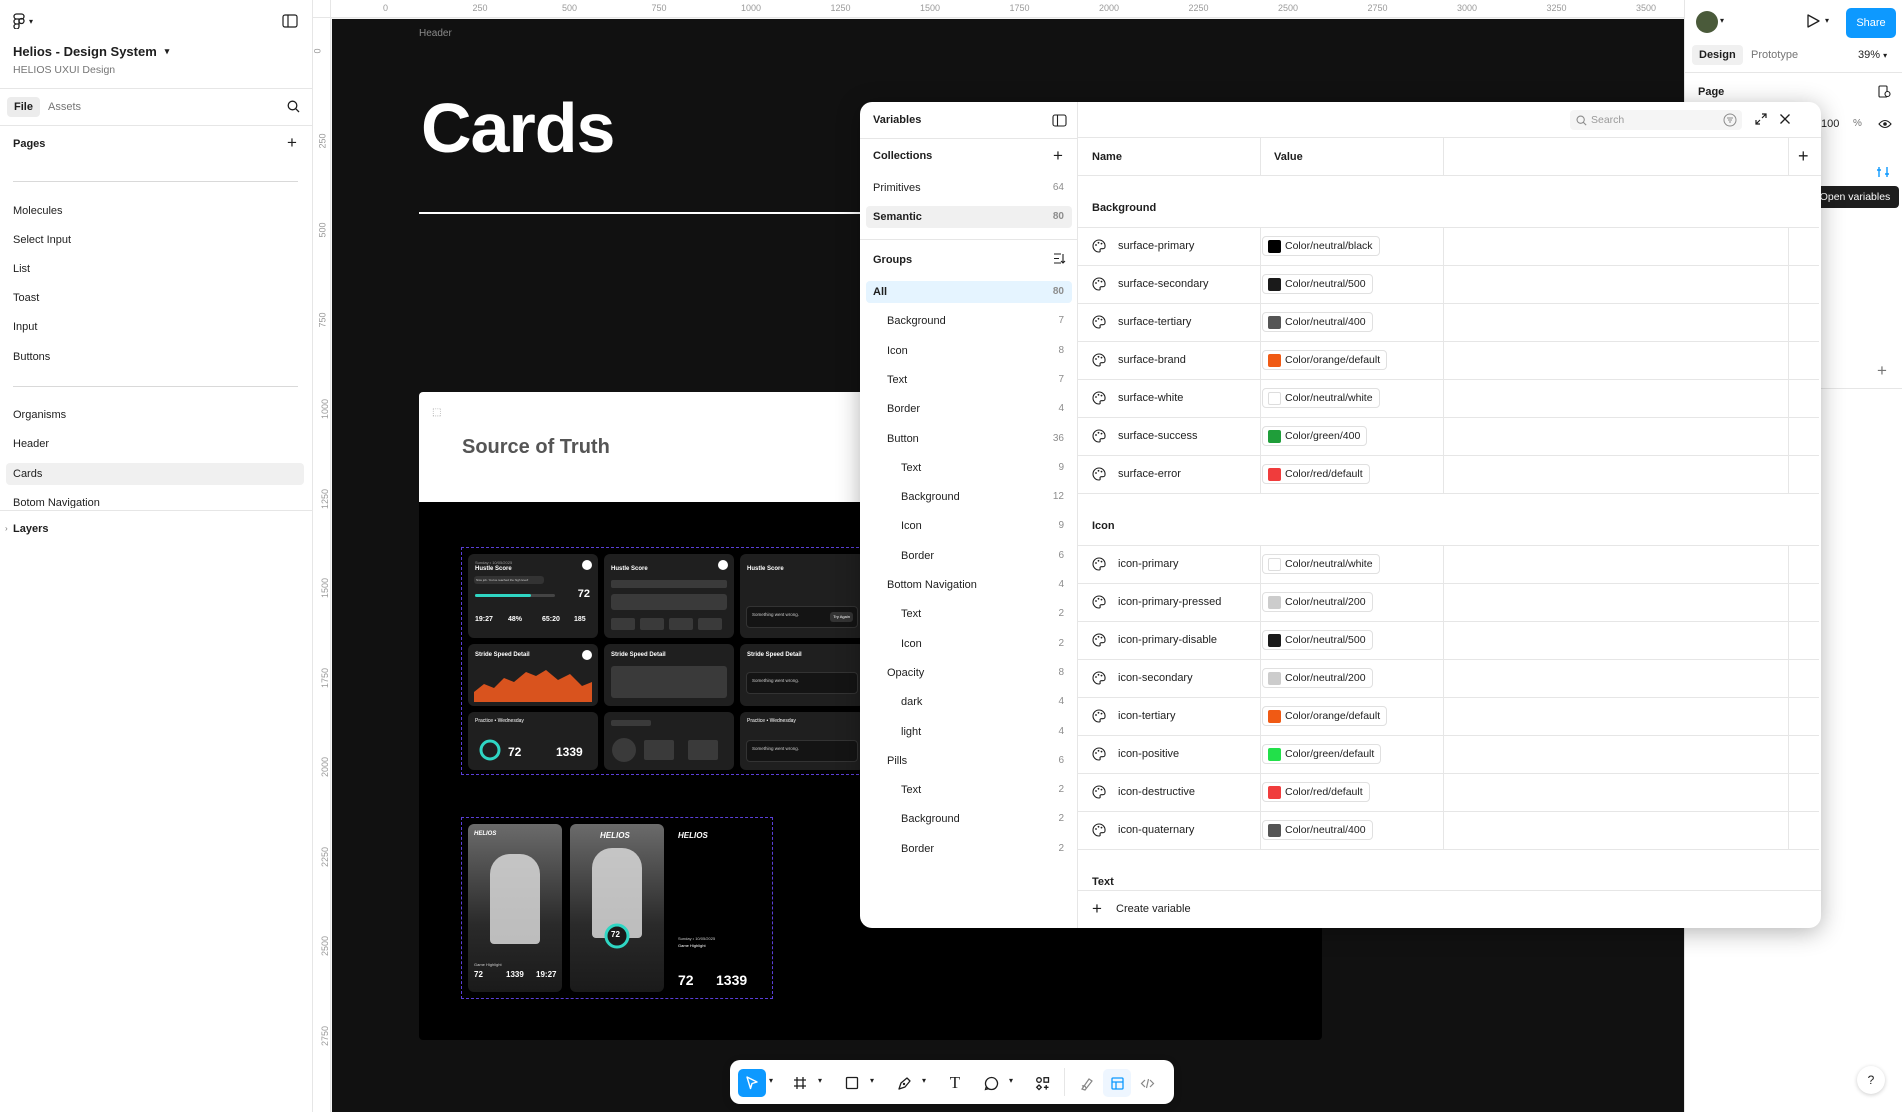  Describe the element at coordinates (1148, 754) in the screenshot. I see `variable-name: icon-positive` at that location.